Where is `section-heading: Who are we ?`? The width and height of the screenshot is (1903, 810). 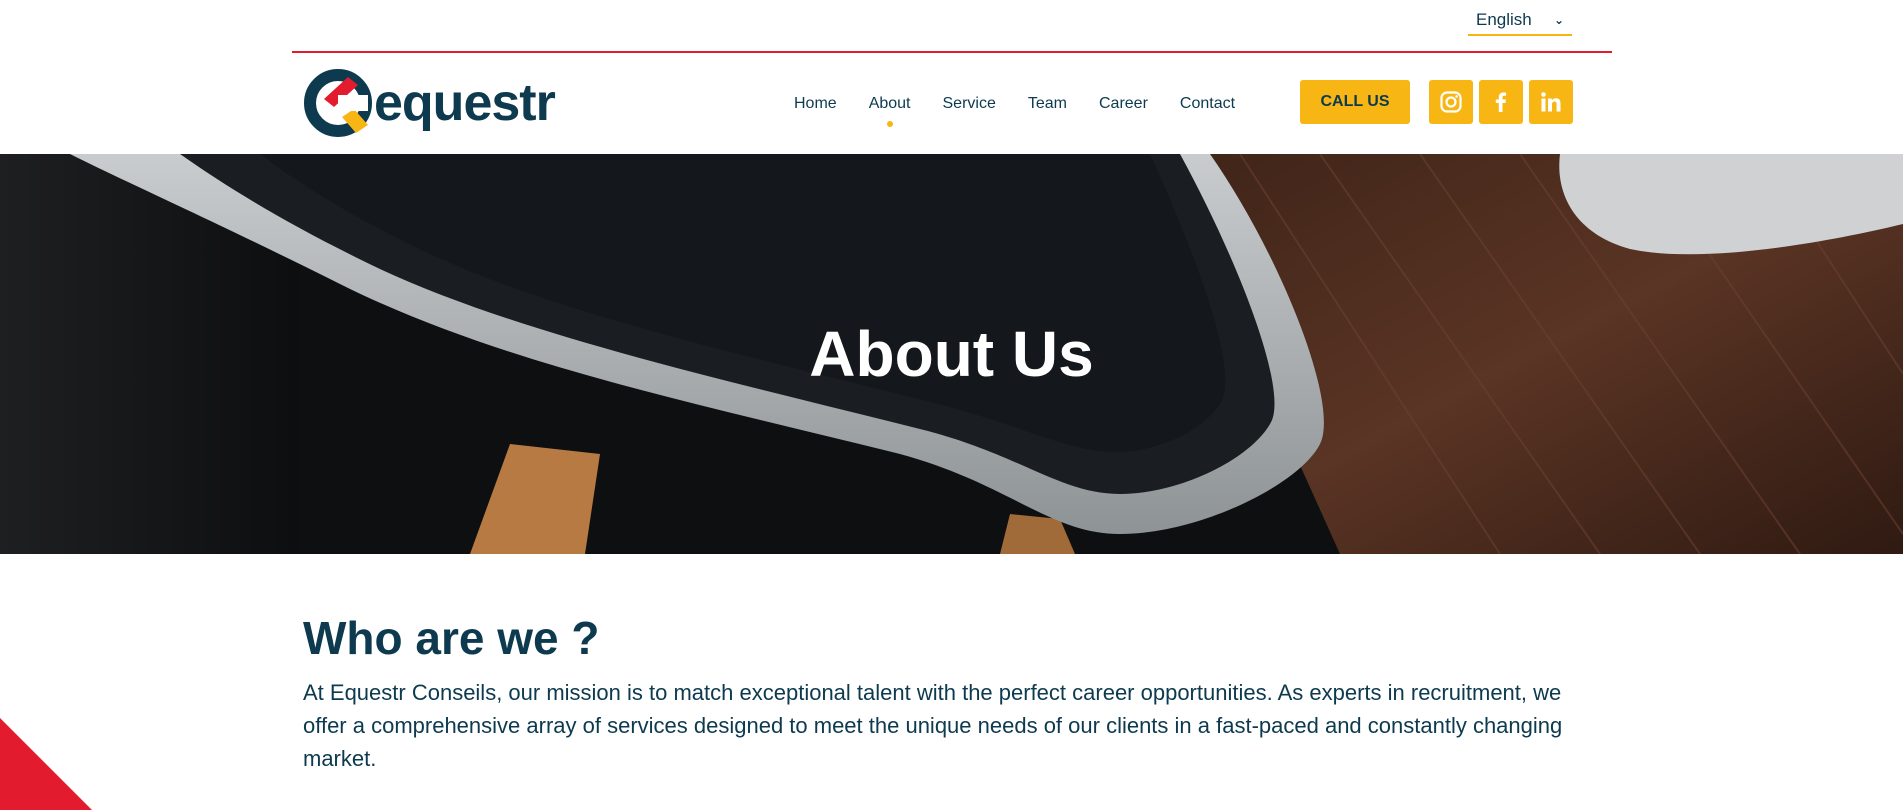
section-heading: Who are we ? is located at coordinates (451, 638).